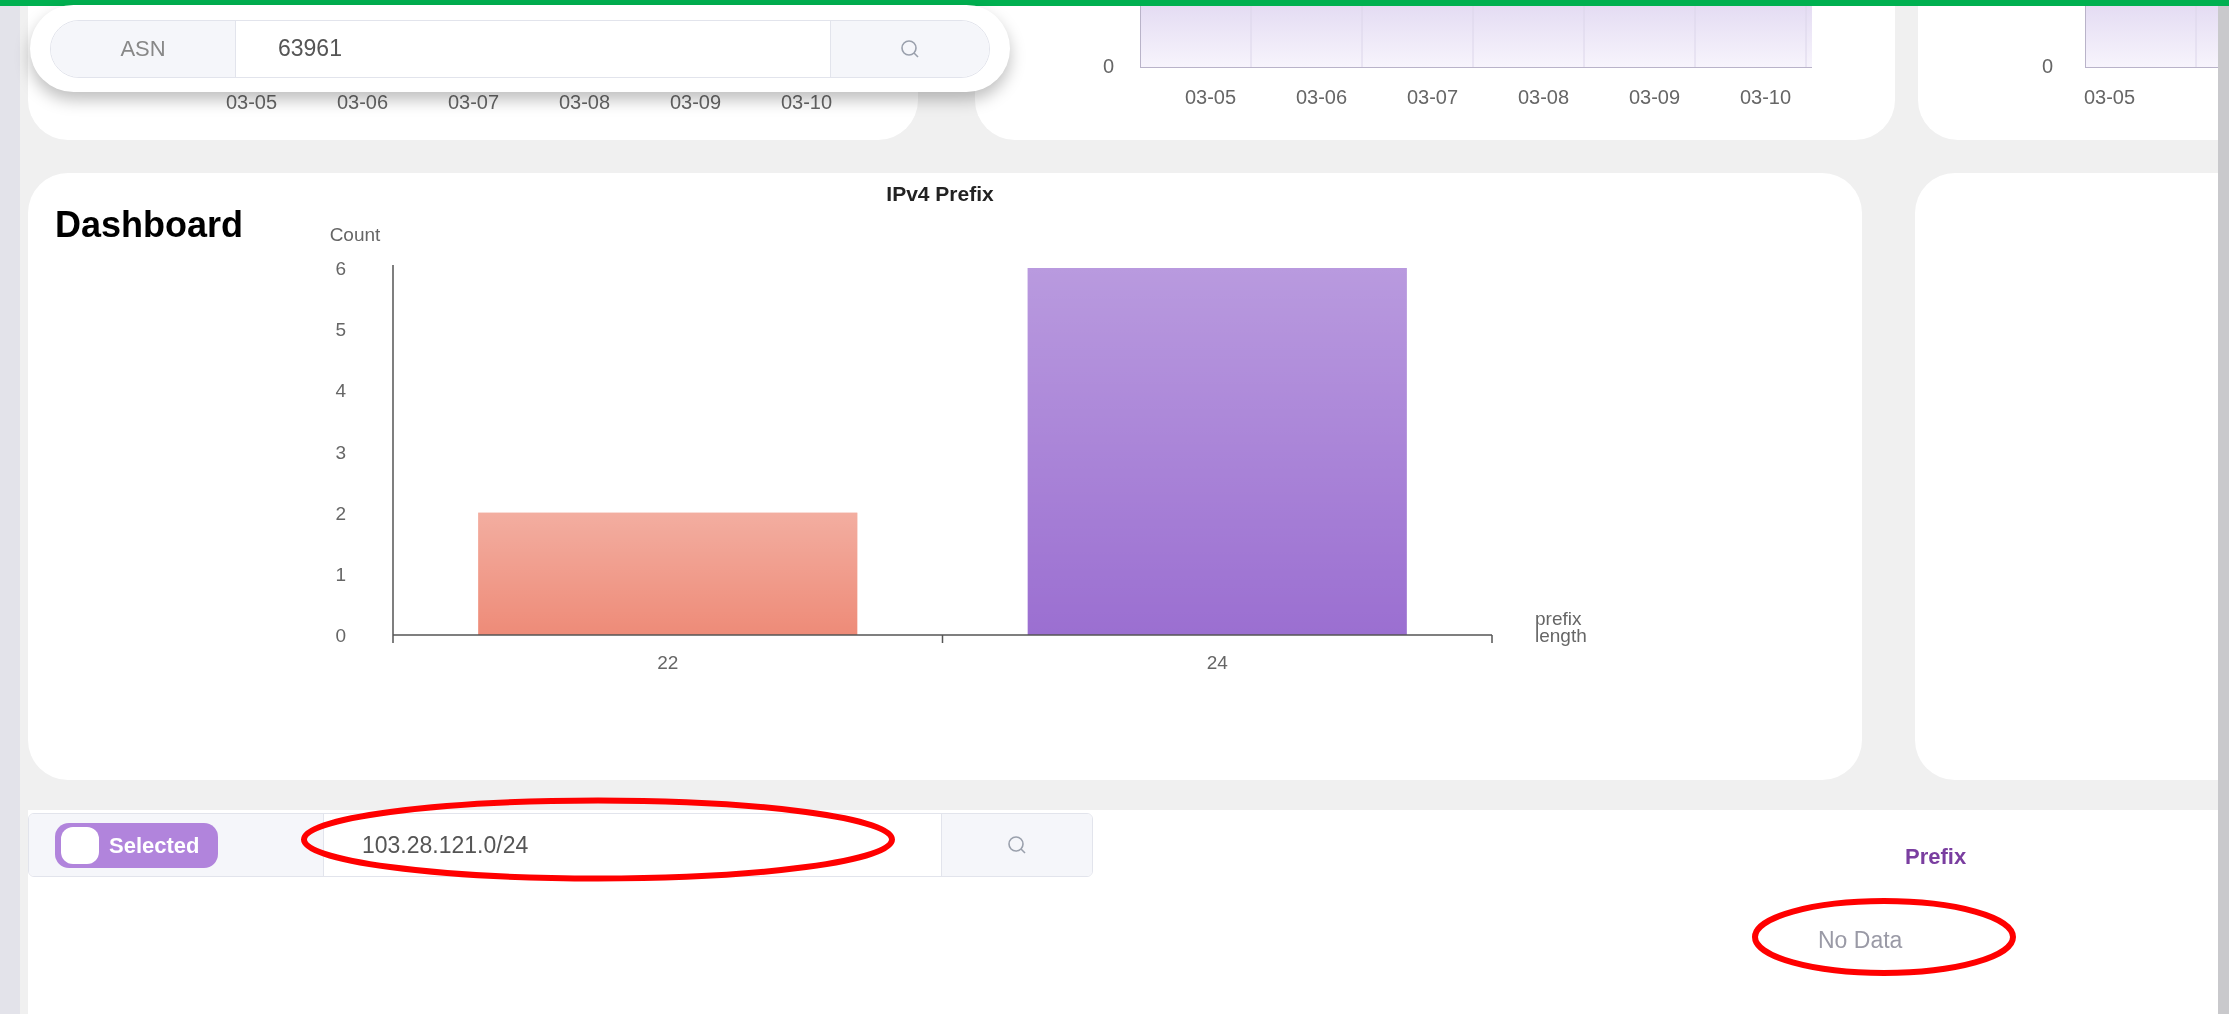 The image size is (2229, 1014). Describe the element at coordinates (355, 234) in the screenshot. I see `axis-title: Count` at that location.